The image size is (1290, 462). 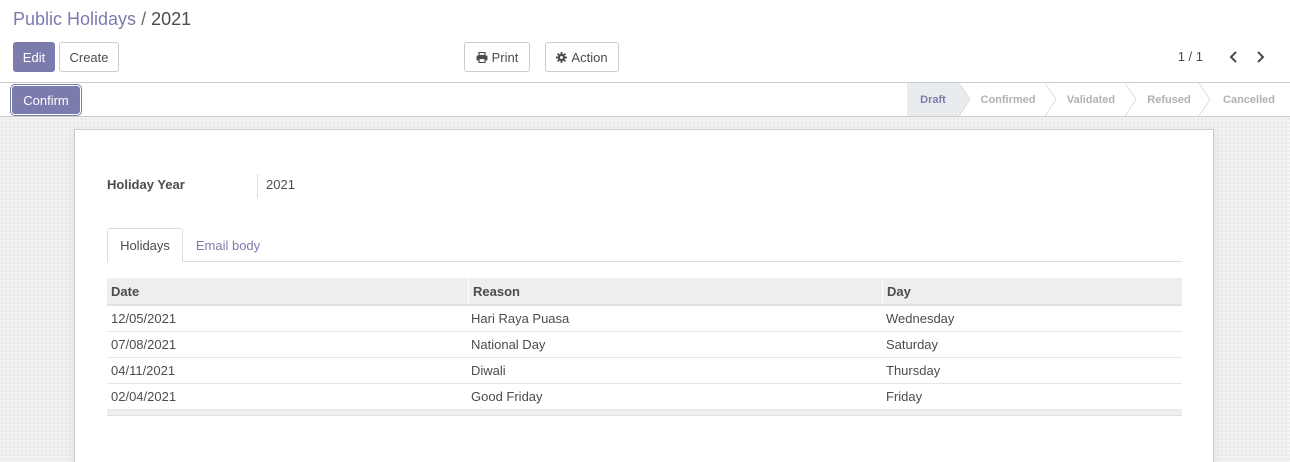 What do you see at coordinates (488, 370) in the screenshot?
I see `cell-reason: Diwali` at bounding box center [488, 370].